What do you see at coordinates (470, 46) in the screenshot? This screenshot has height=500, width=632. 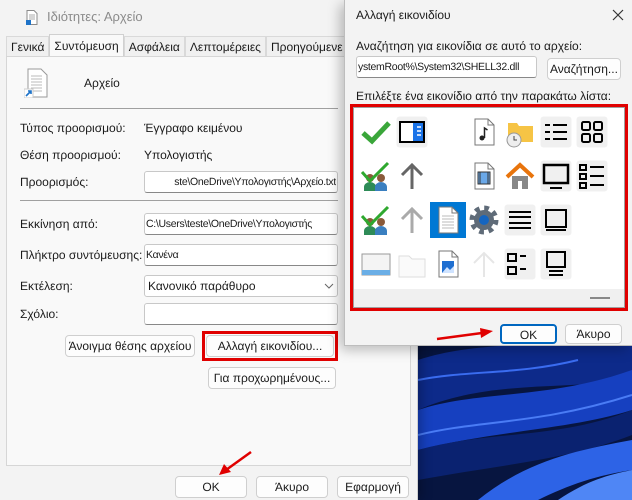 I see `field-label: Αναζήτηση για εικονίδια σε αυτό το αρχείο:` at bounding box center [470, 46].